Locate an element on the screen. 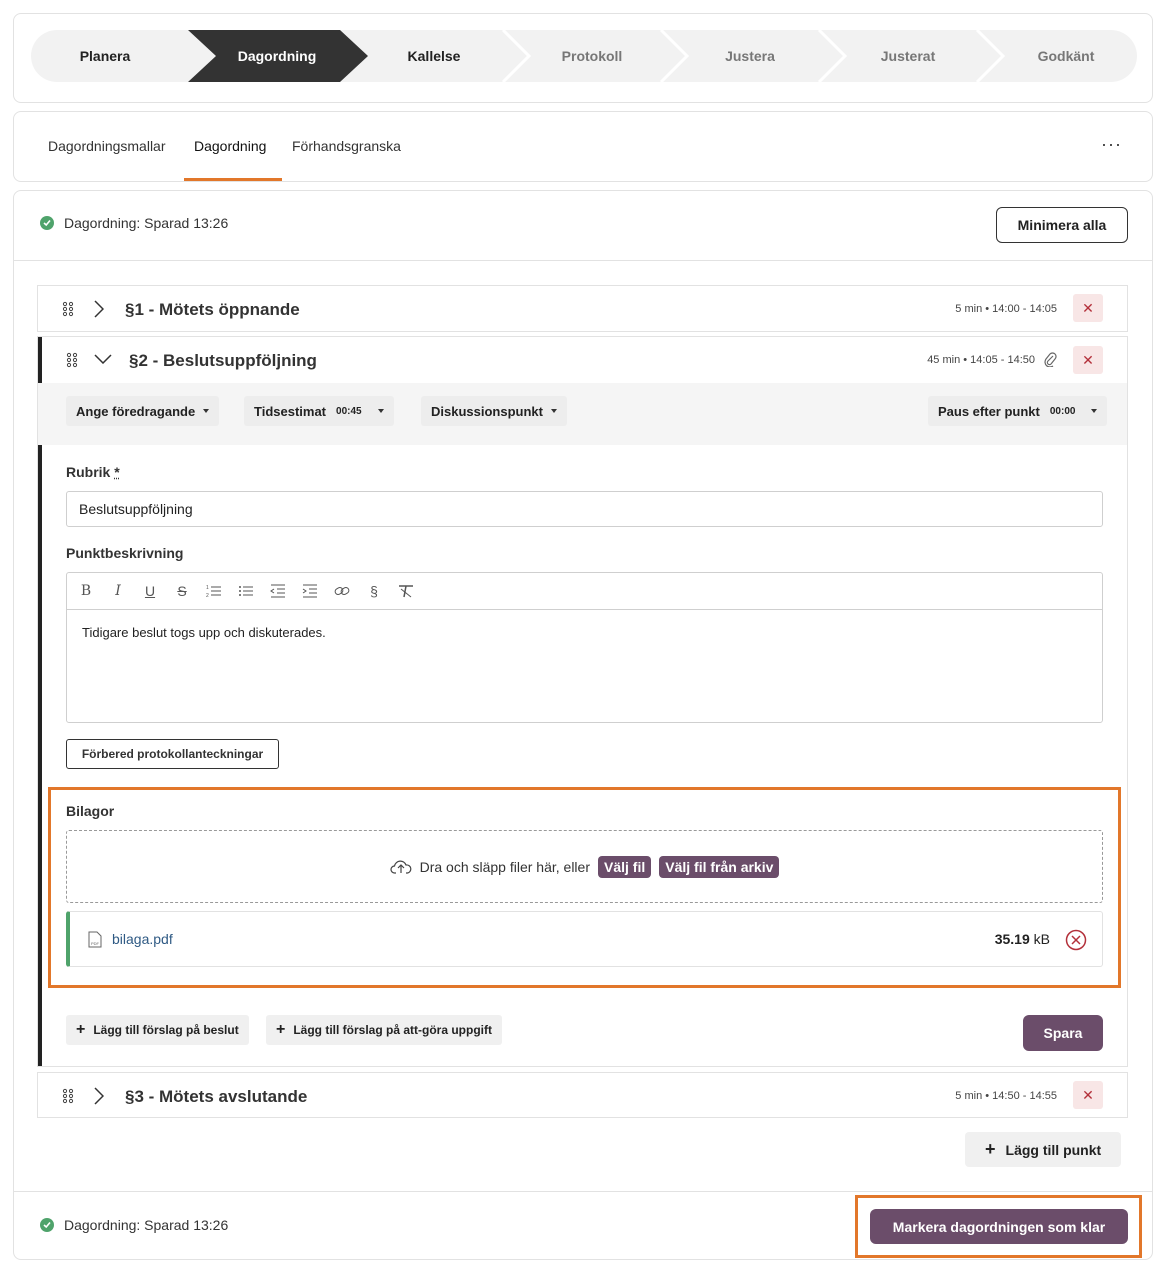  pdf-file-icon: PDF is located at coordinates (95, 939).